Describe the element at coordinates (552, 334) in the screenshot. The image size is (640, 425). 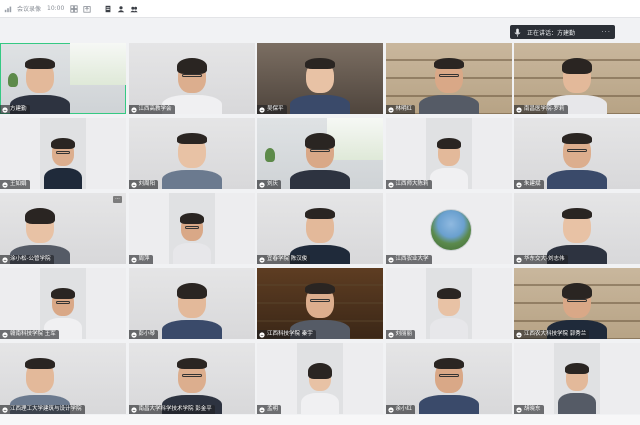
I see `participant-name-tag: 江西农大科技学院 郭秀兰` at that location.